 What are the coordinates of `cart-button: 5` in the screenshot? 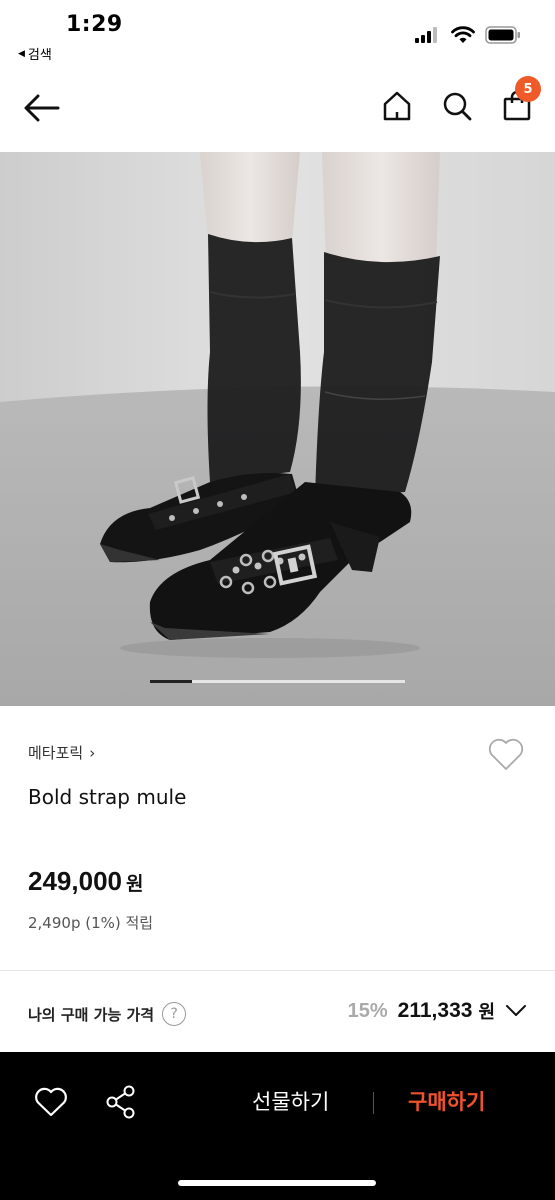 It's located at (521, 100).